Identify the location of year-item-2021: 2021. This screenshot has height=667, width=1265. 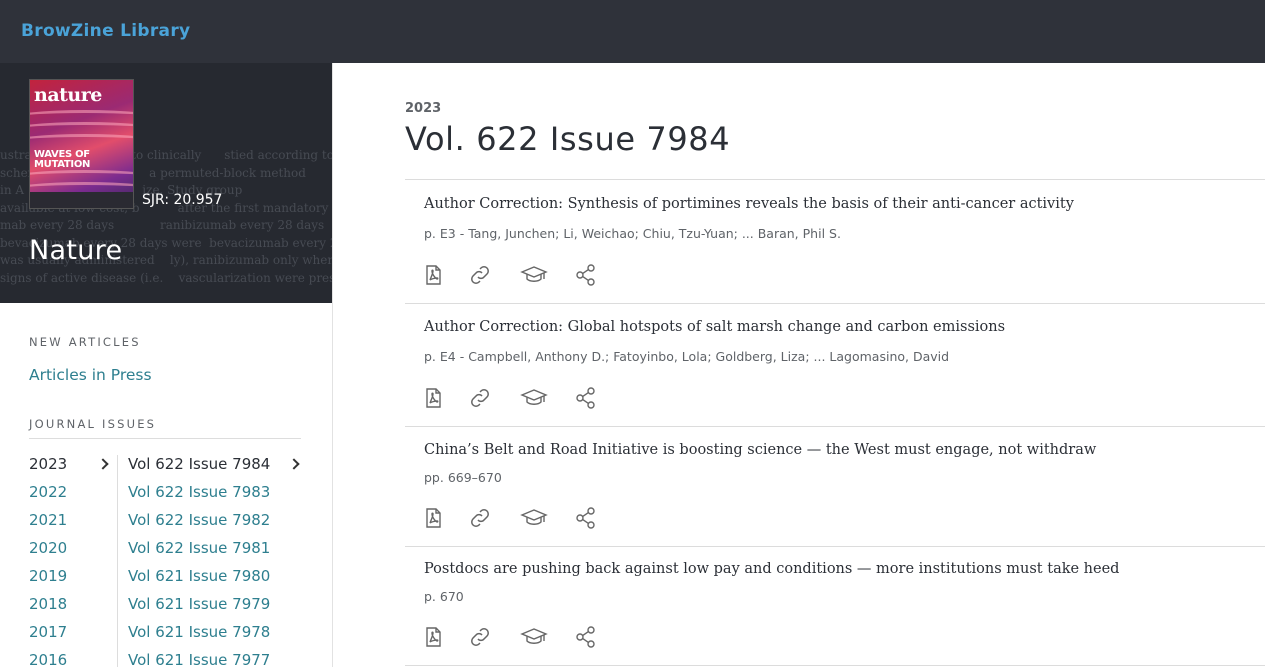
(73, 525).